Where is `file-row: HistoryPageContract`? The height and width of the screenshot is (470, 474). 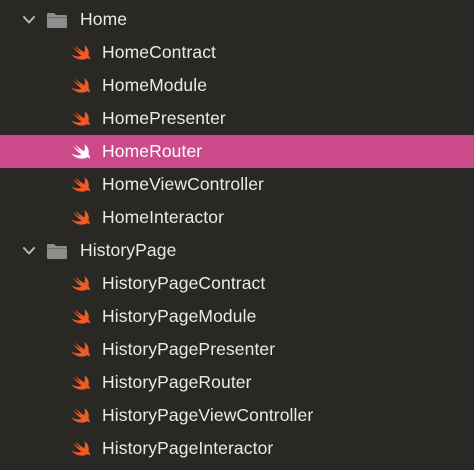 file-row: HistoryPageContract is located at coordinates (237, 283).